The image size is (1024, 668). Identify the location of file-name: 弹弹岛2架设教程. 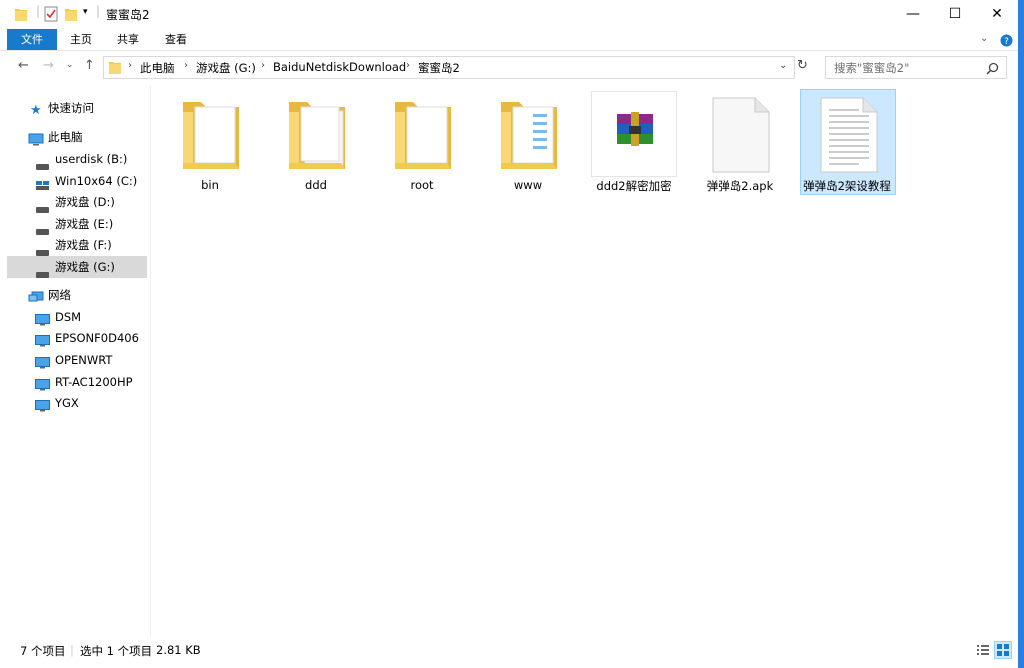
(847, 186).